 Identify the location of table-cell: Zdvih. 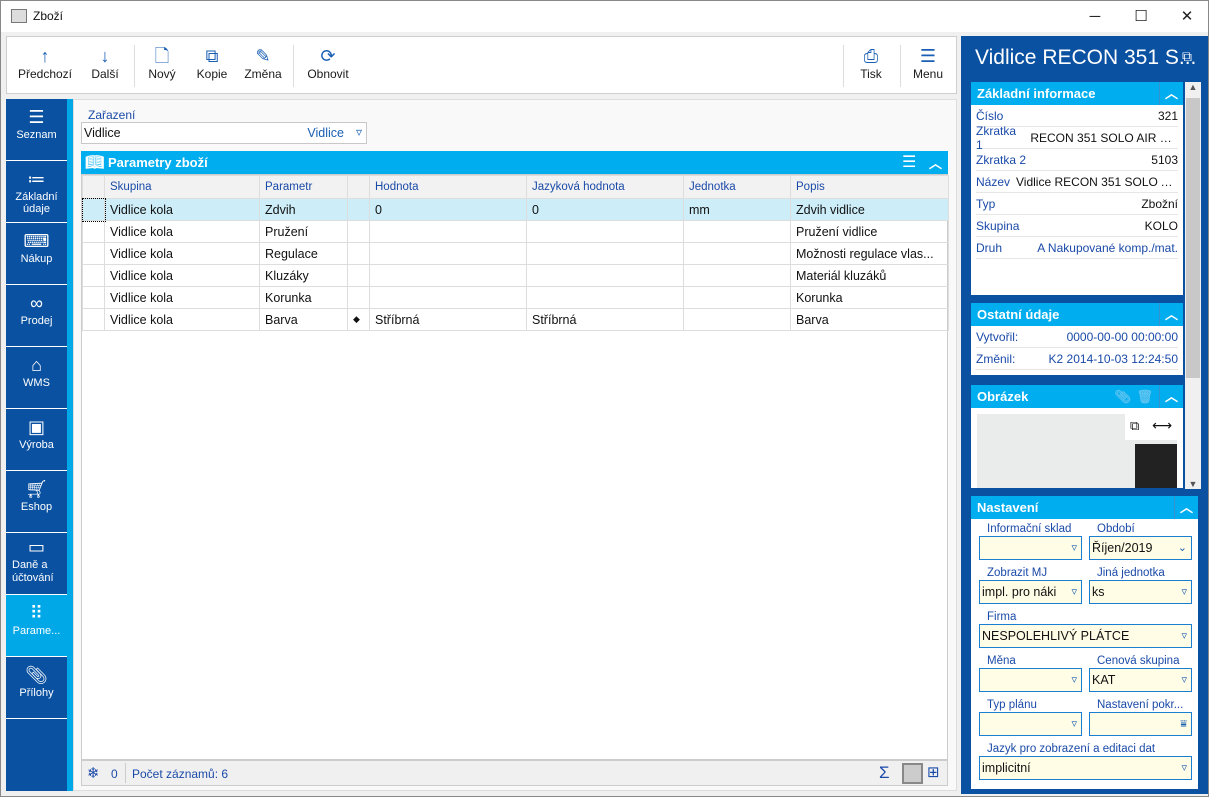
(303, 209).